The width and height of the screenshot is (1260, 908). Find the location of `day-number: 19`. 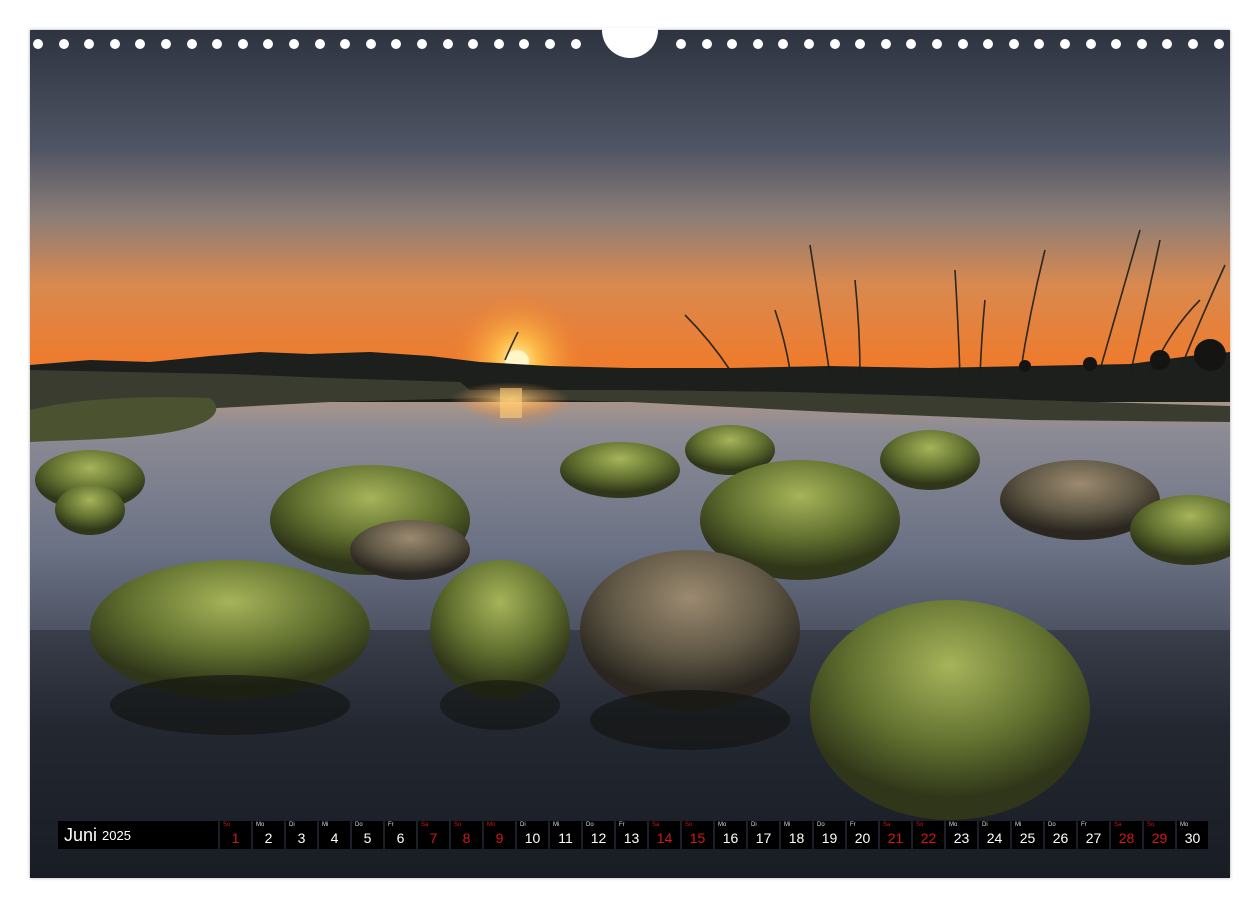

day-number: 19 is located at coordinates (829, 838).